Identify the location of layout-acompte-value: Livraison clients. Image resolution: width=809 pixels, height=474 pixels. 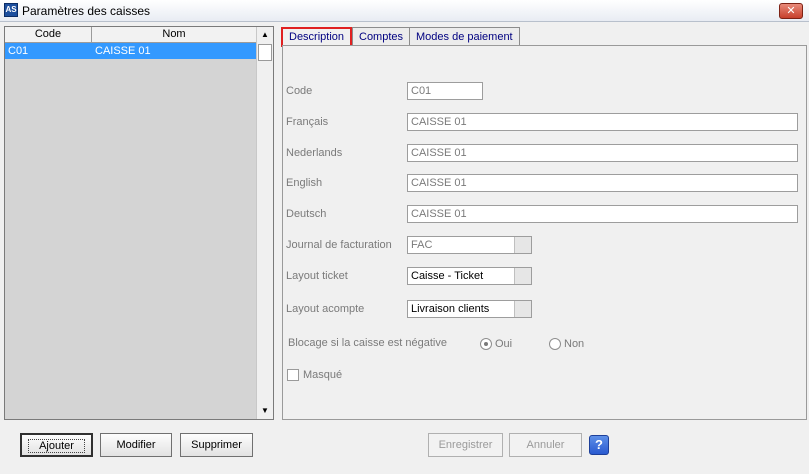
(450, 309).